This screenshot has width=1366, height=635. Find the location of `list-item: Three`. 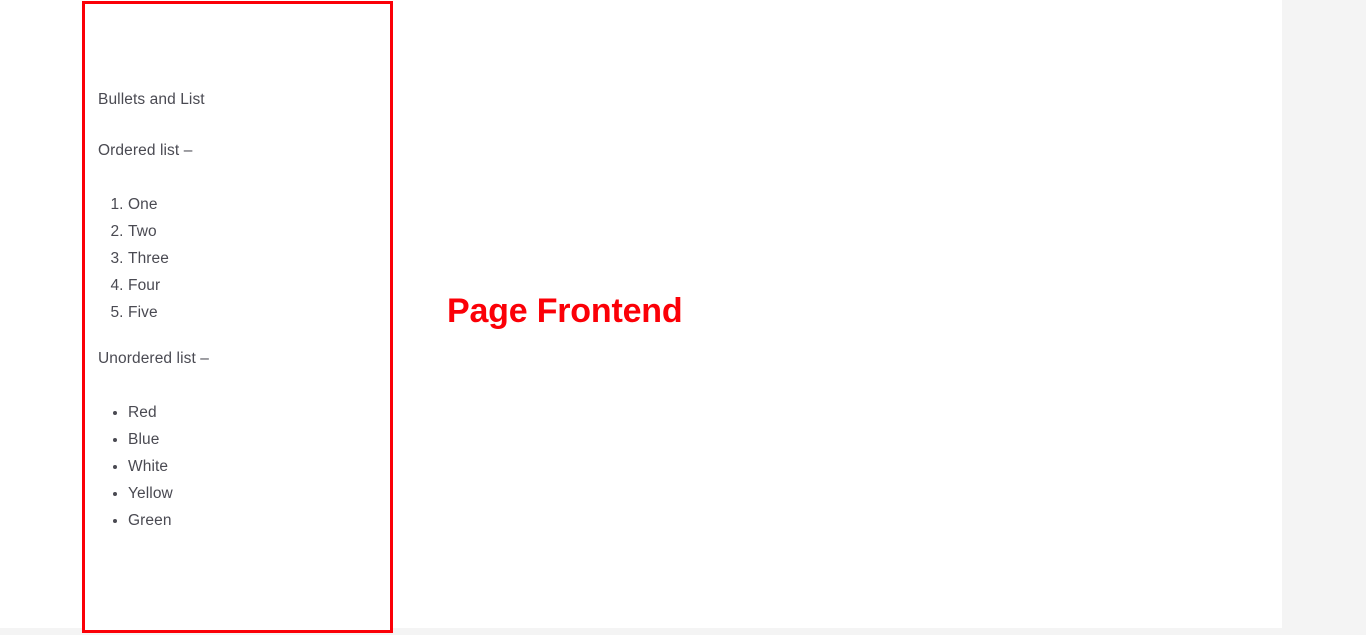

list-item: Three is located at coordinates (148, 258).